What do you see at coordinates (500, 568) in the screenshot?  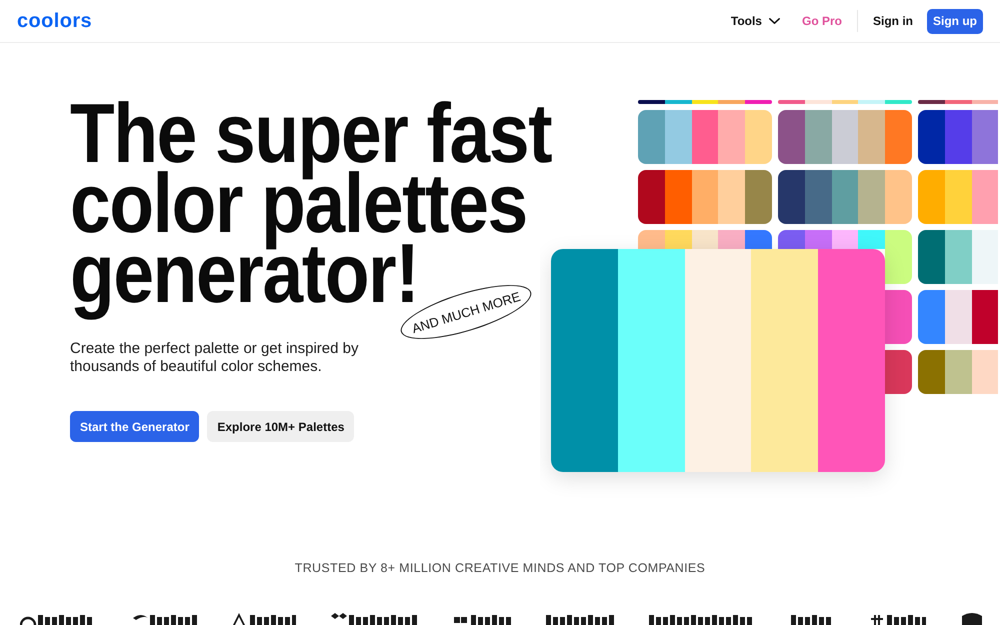 I see `trusted-by-heading: TRUSTED BY 8+ MILLION CREATIVE MINDS AND TOP COMPANIES` at bounding box center [500, 568].